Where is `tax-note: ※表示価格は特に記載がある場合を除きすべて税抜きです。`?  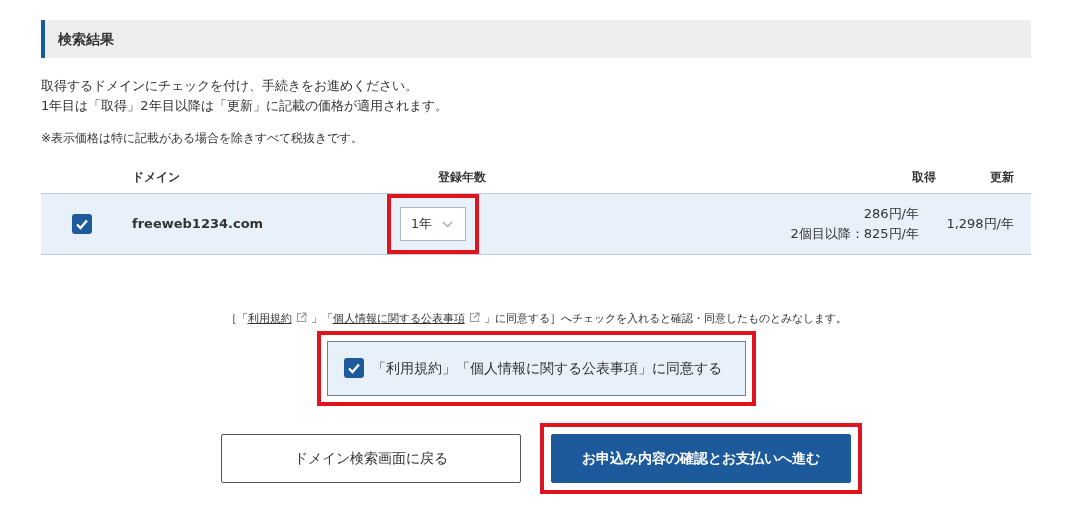
tax-note: ※表示価格は特に記載がある場合を除きすべて税抜きです。 is located at coordinates (203, 138).